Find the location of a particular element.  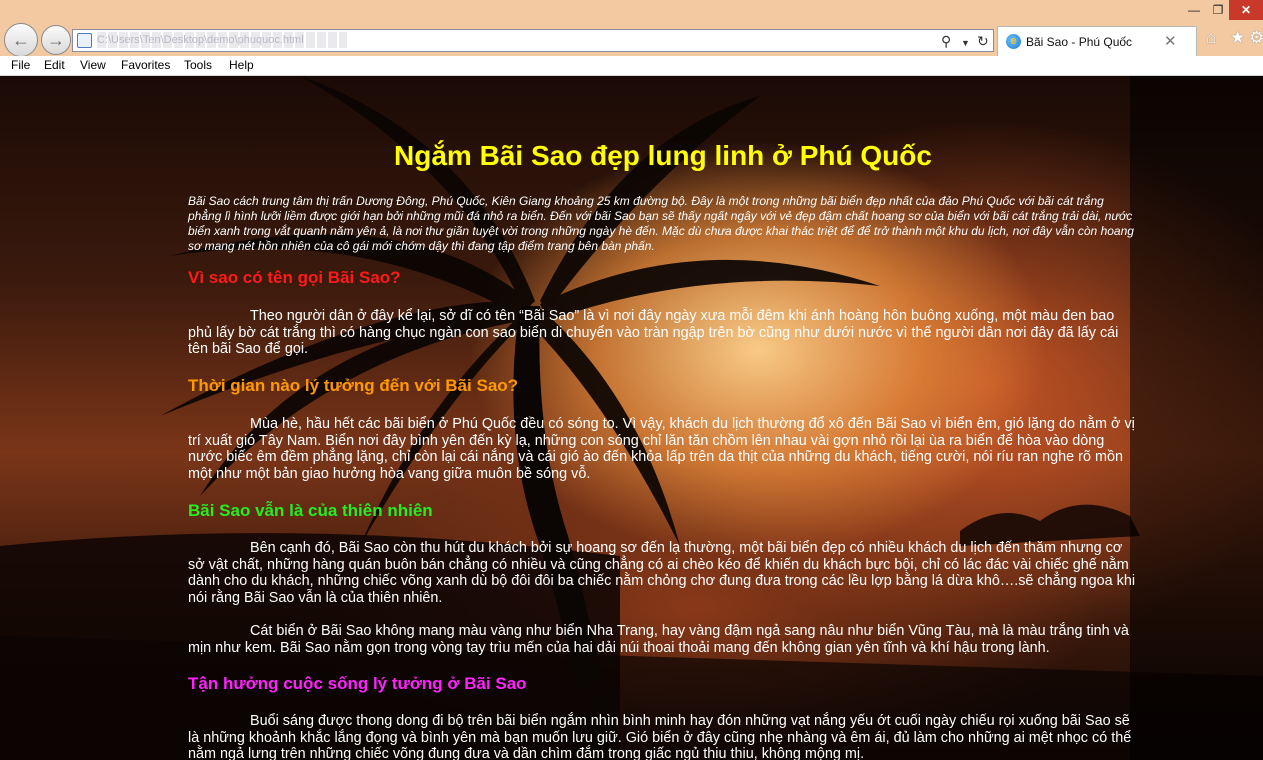

menu-view: View is located at coordinates (93, 65).